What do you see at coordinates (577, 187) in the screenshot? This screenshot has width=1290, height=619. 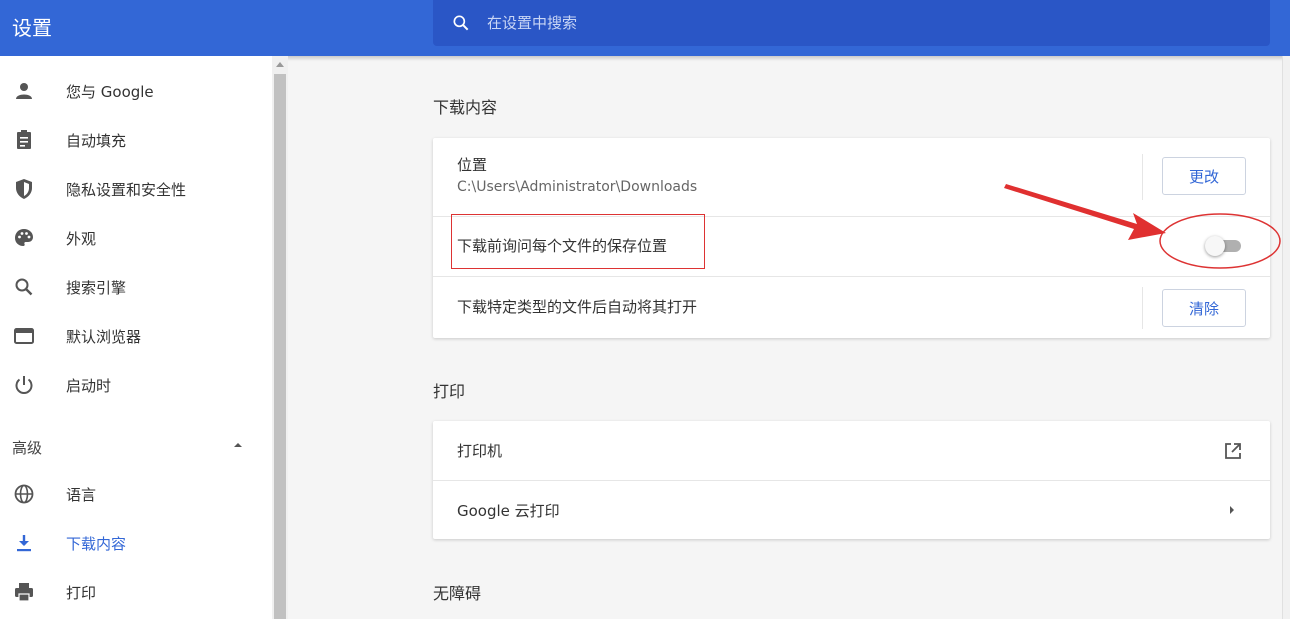 I see `location-path: C:\Users\Administrator\Downloads` at bounding box center [577, 187].